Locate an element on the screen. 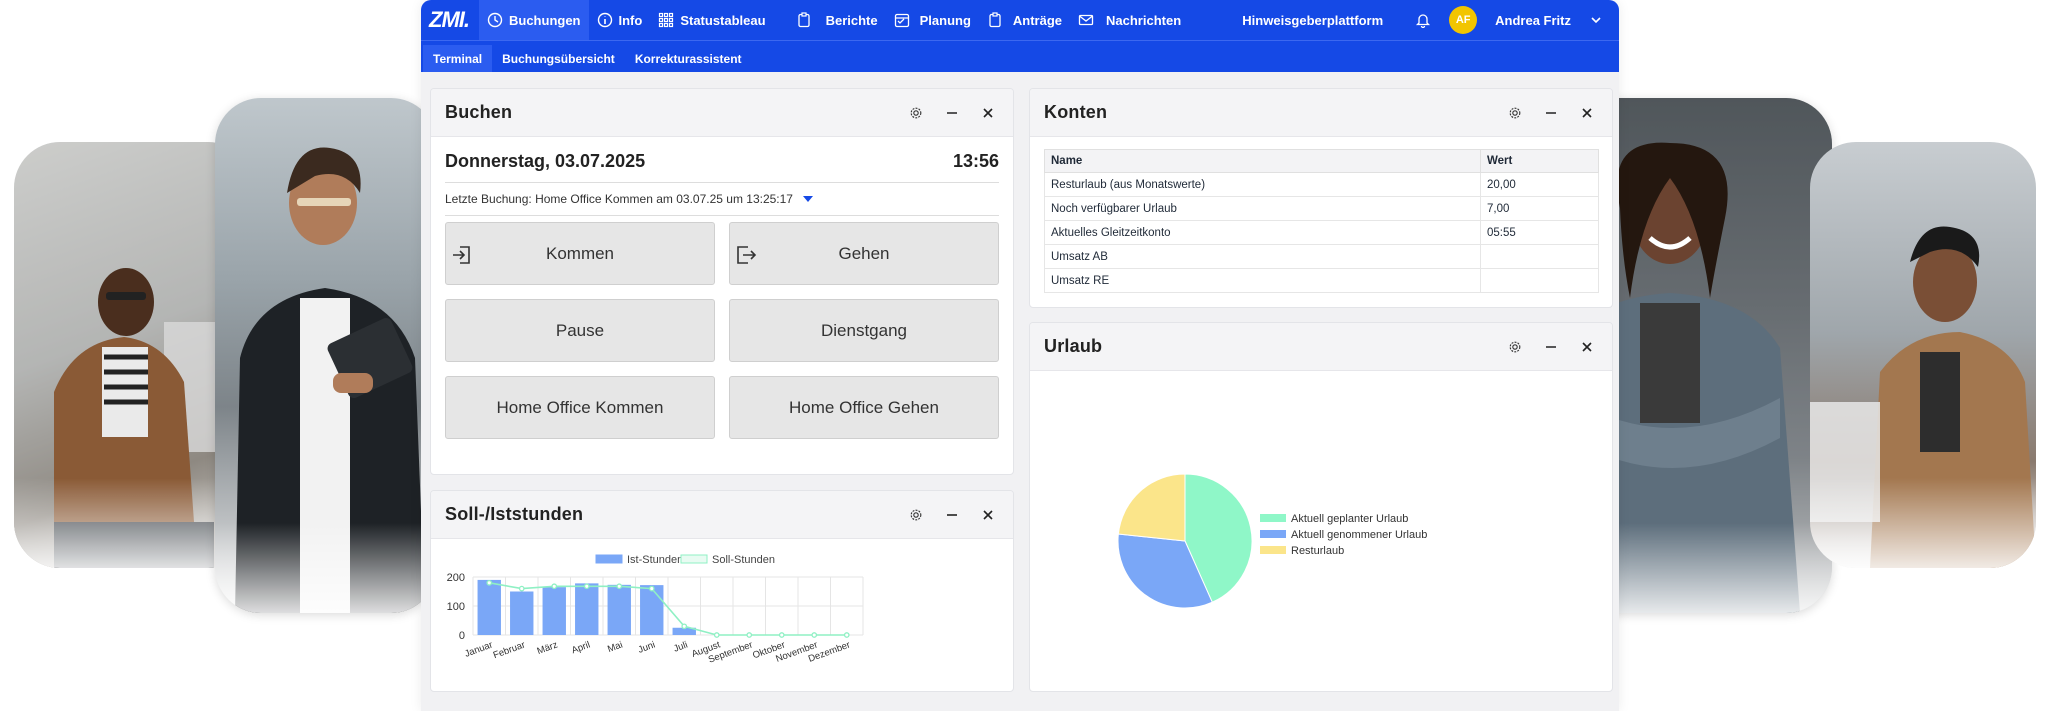 The height and width of the screenshot is (711, 2048). table-row: Aktuelles Gleitzeitkonto 05:55 is located at coordinates (1321, 232).